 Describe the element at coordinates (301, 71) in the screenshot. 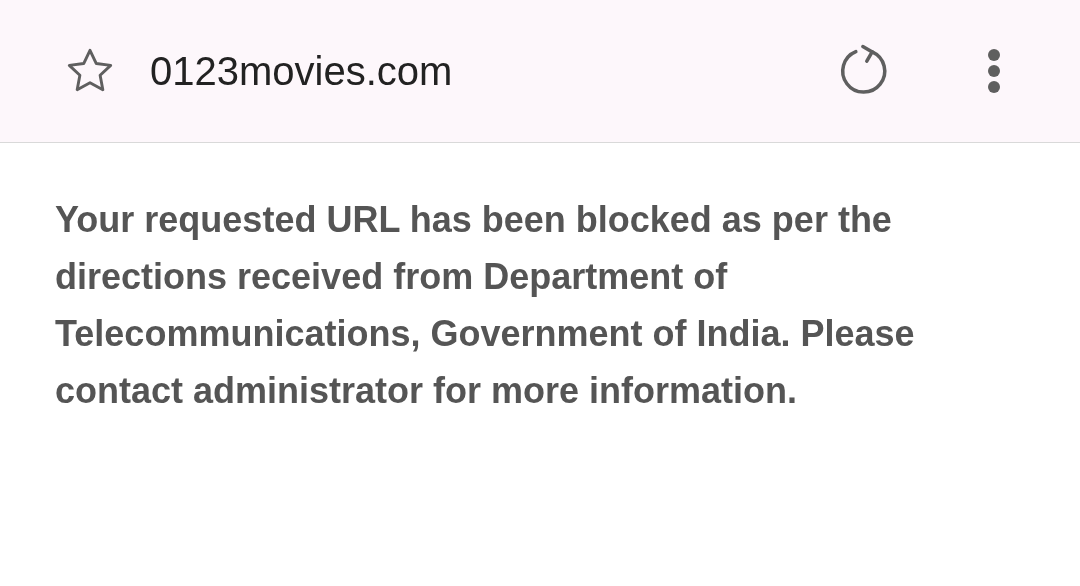

I see `url-text: 0123movies.com` at that location.